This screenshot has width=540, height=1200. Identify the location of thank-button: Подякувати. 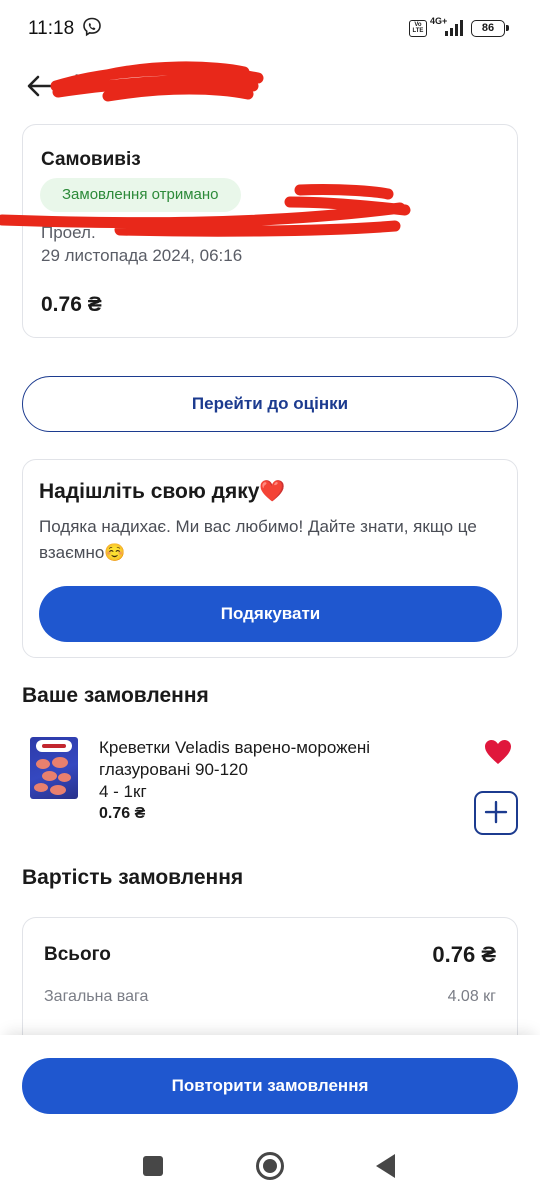
(270, 614).